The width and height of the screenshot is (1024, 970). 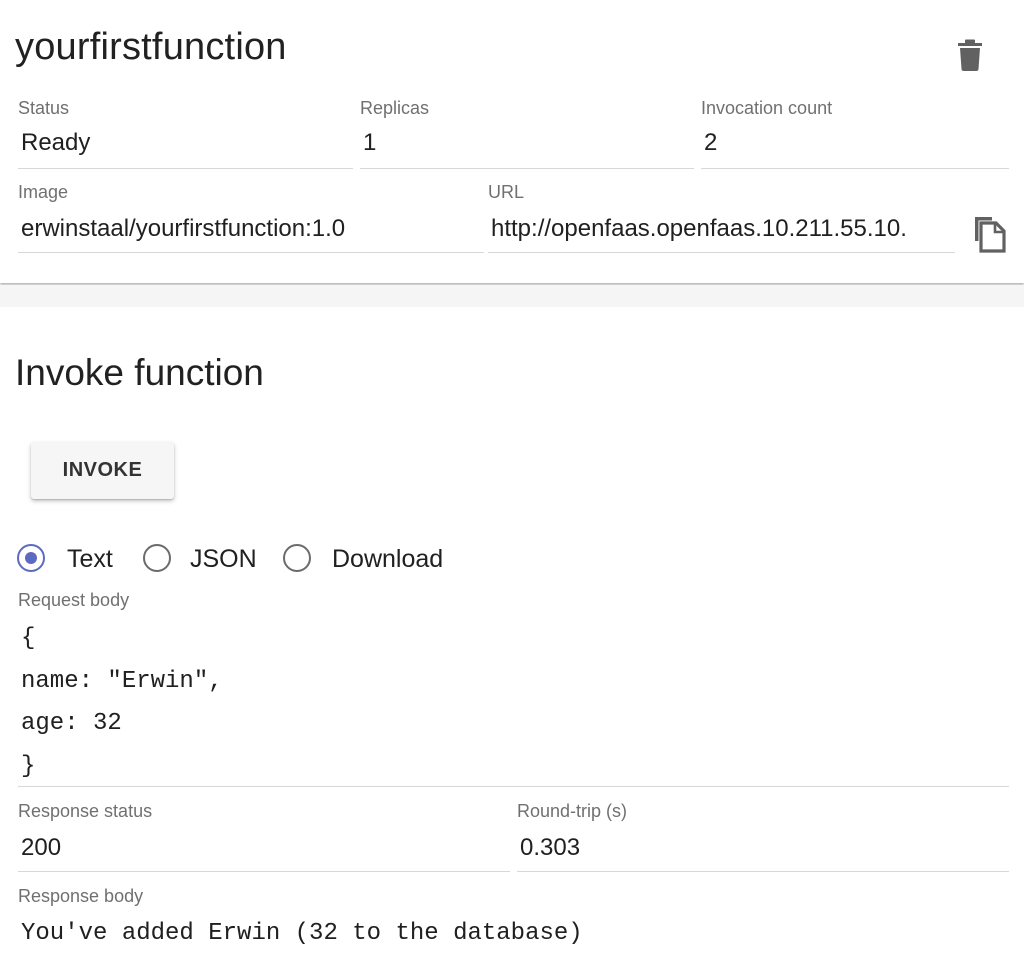 I want to click on radio-text-circle, so click(x=31, y=558).